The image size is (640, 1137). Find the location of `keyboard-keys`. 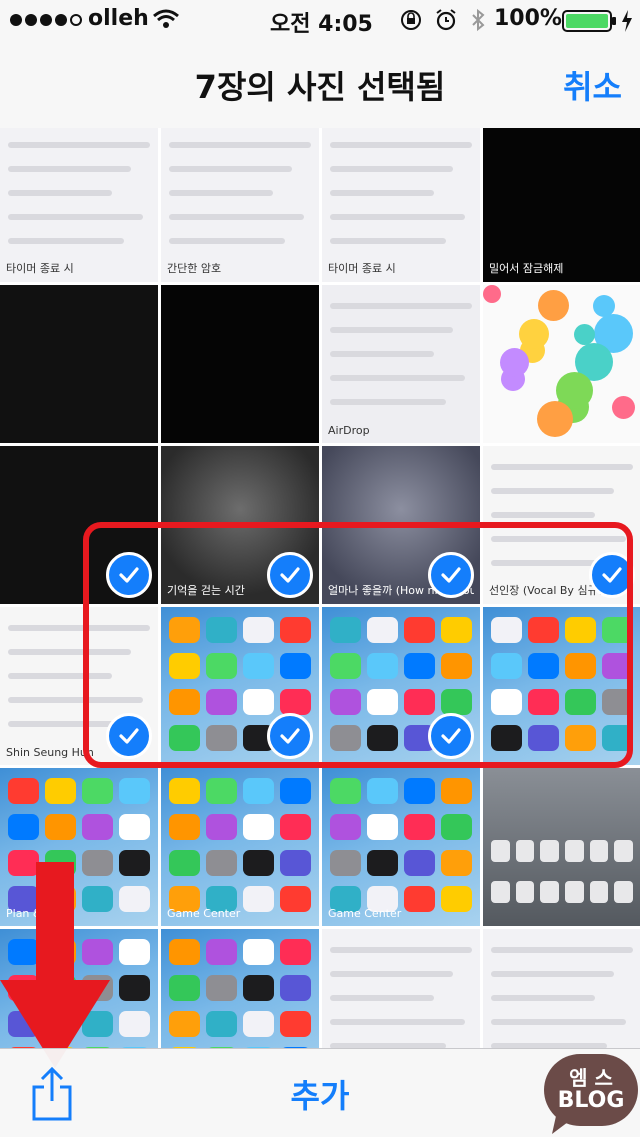

keyboard-keys is located at coordinates (562, 878).